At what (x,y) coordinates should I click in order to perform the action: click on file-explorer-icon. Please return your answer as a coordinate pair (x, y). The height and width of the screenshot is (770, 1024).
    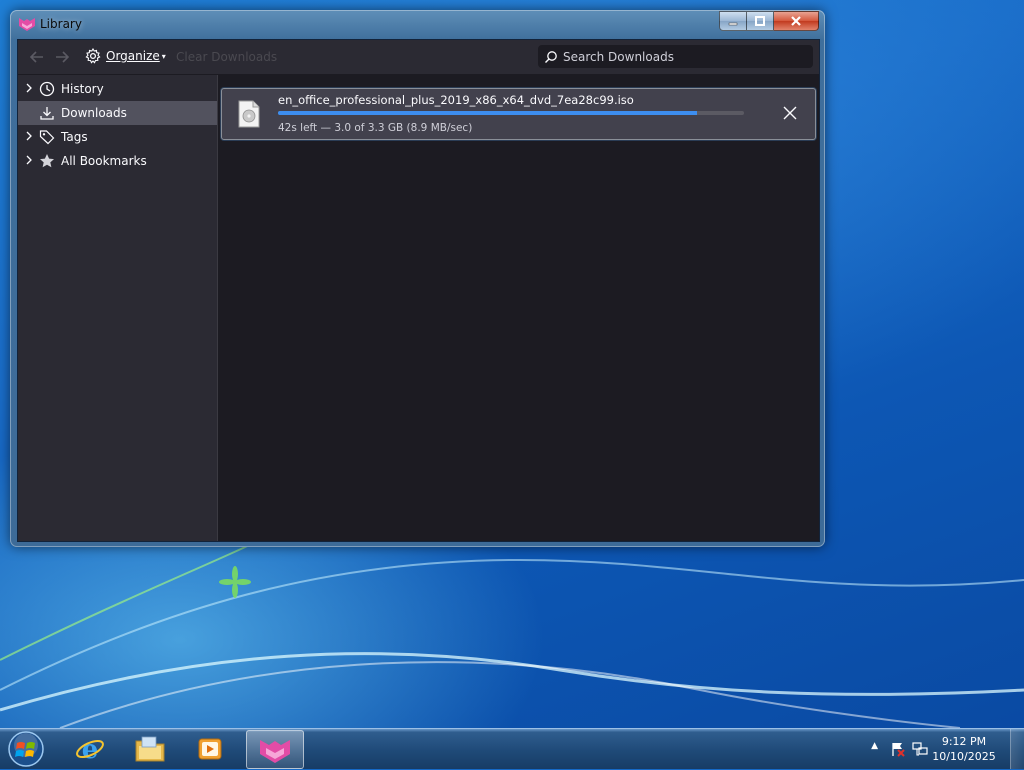
    Looking at the image, I should click on (150, 748).